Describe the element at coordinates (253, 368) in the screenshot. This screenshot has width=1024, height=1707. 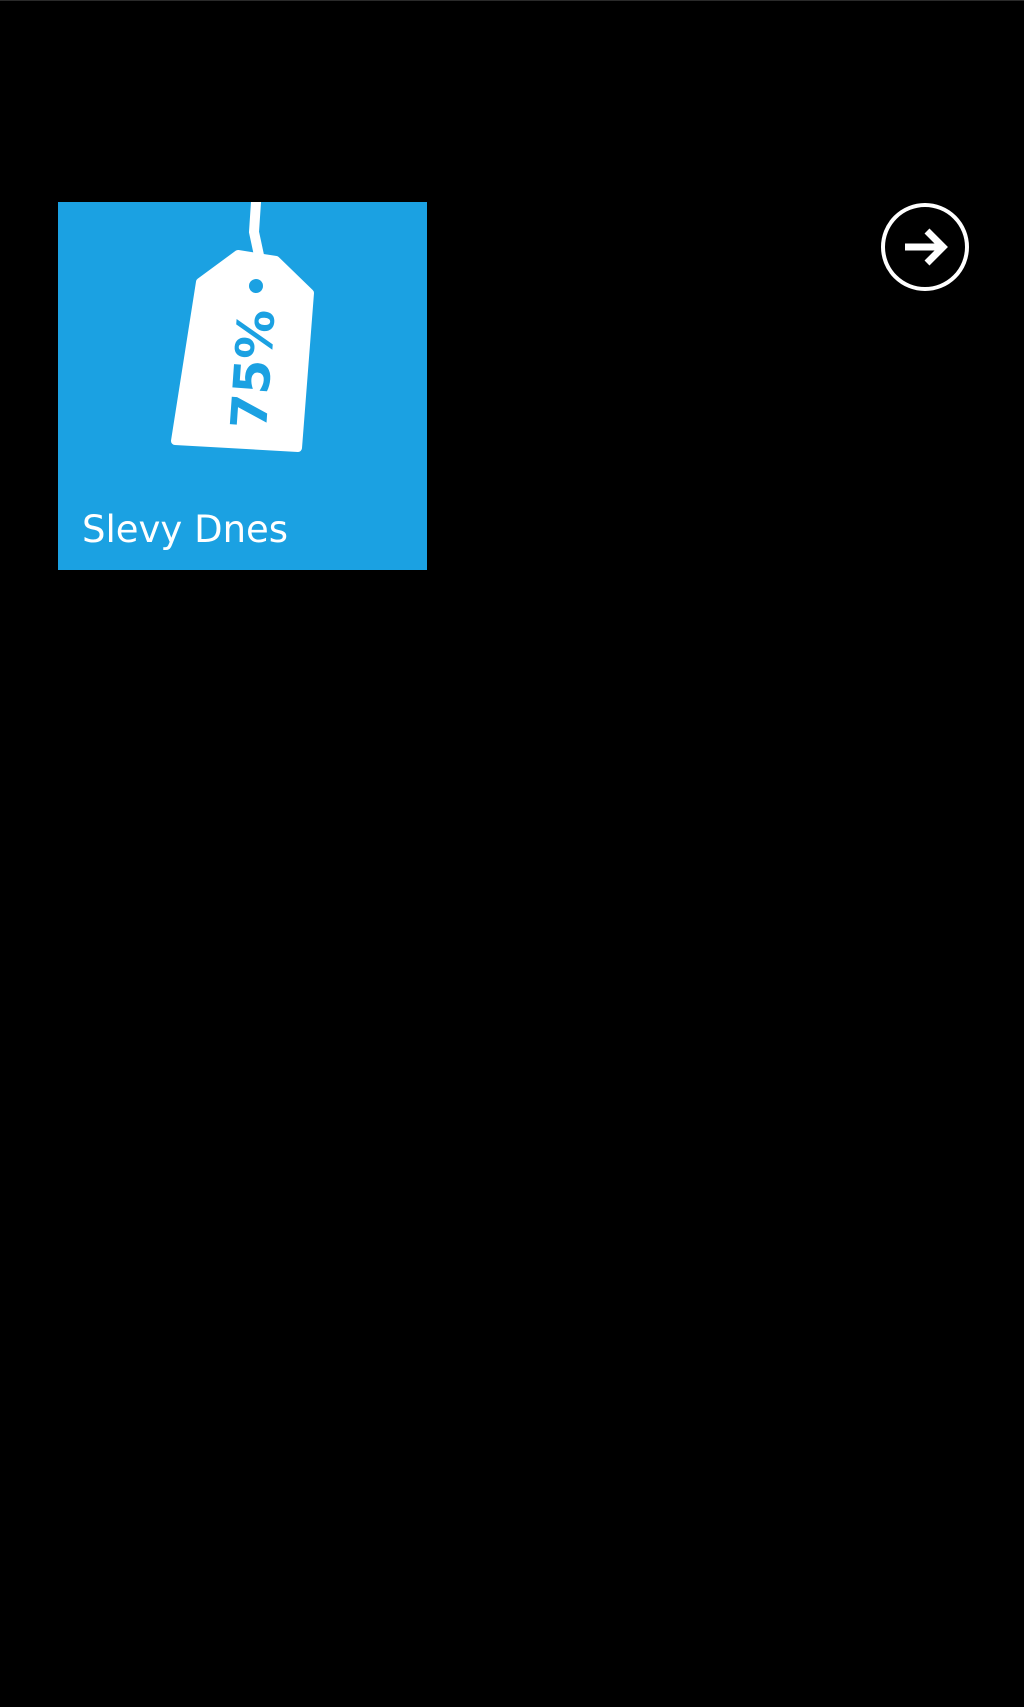
I see `tag-text: 75%` at that location.